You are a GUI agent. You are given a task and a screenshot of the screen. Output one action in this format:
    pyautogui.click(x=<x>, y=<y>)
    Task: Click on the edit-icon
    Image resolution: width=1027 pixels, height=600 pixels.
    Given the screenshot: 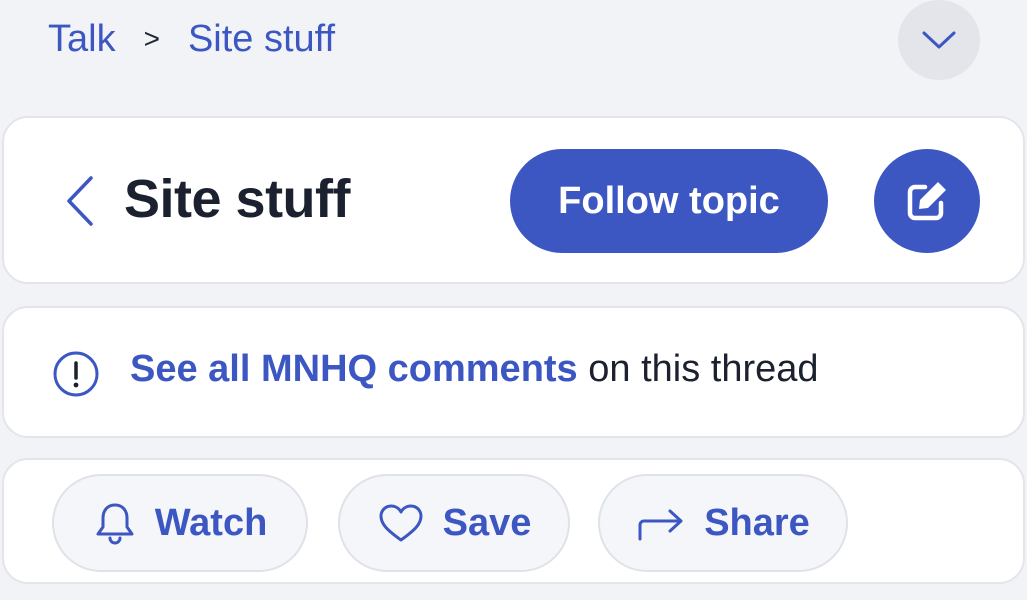 What is the action you would take?
    pyautogui.click(x=926, y=201)
    